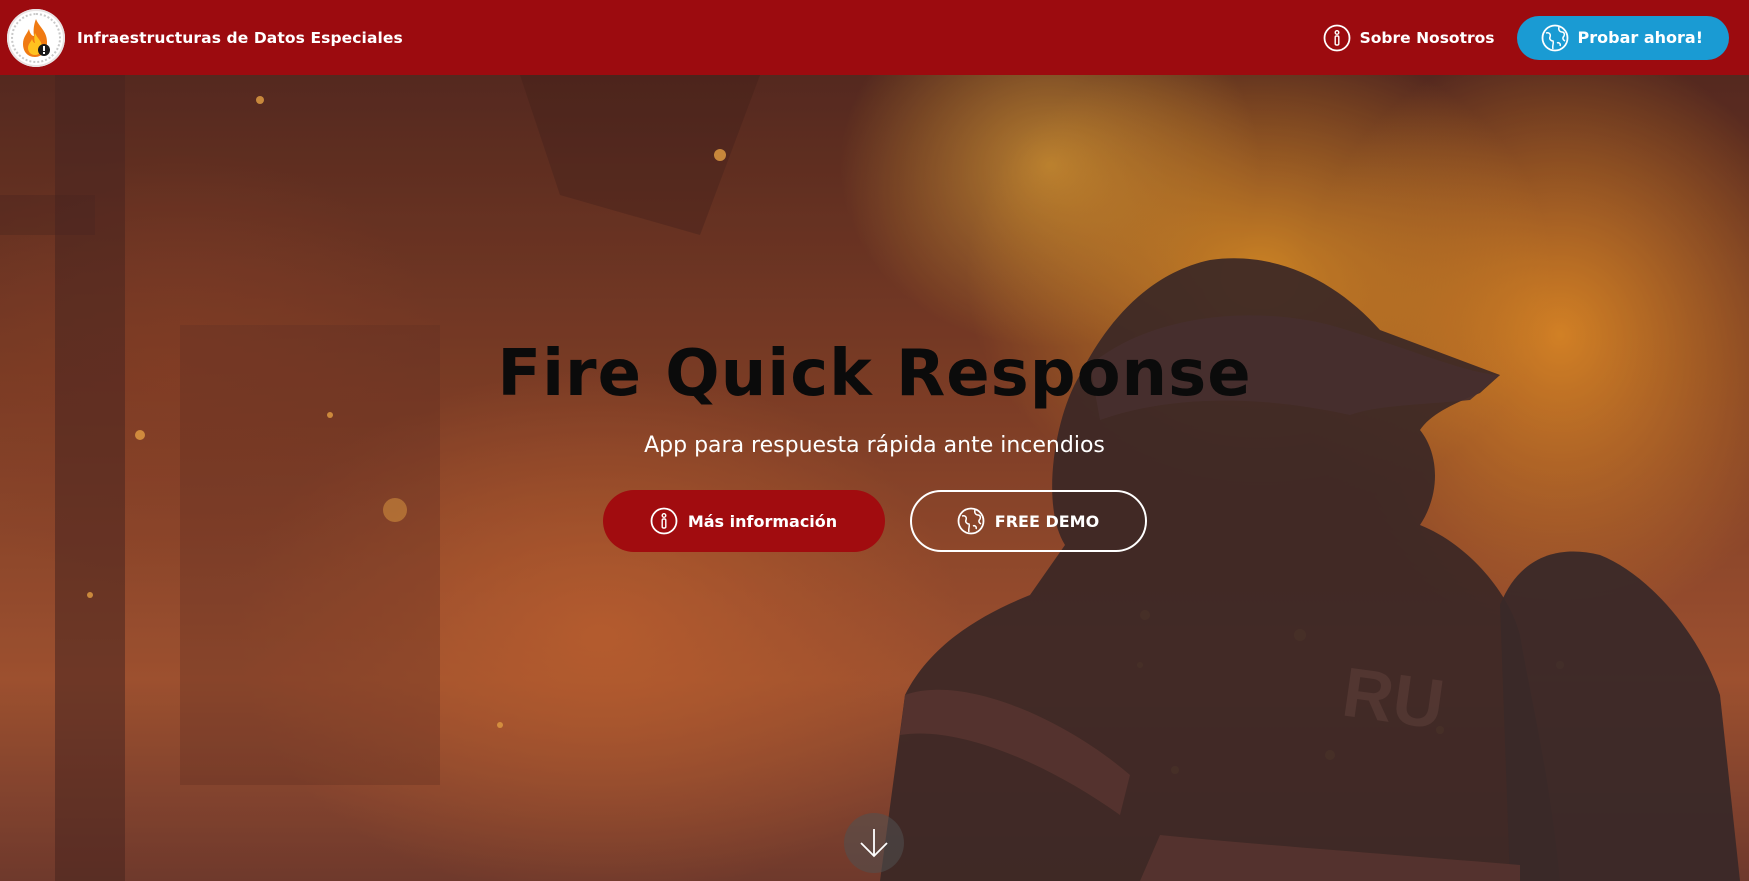 The image size is (1749, 881). I want to click on about-us-label: Sobre Nosotros, so click(1427, 37).